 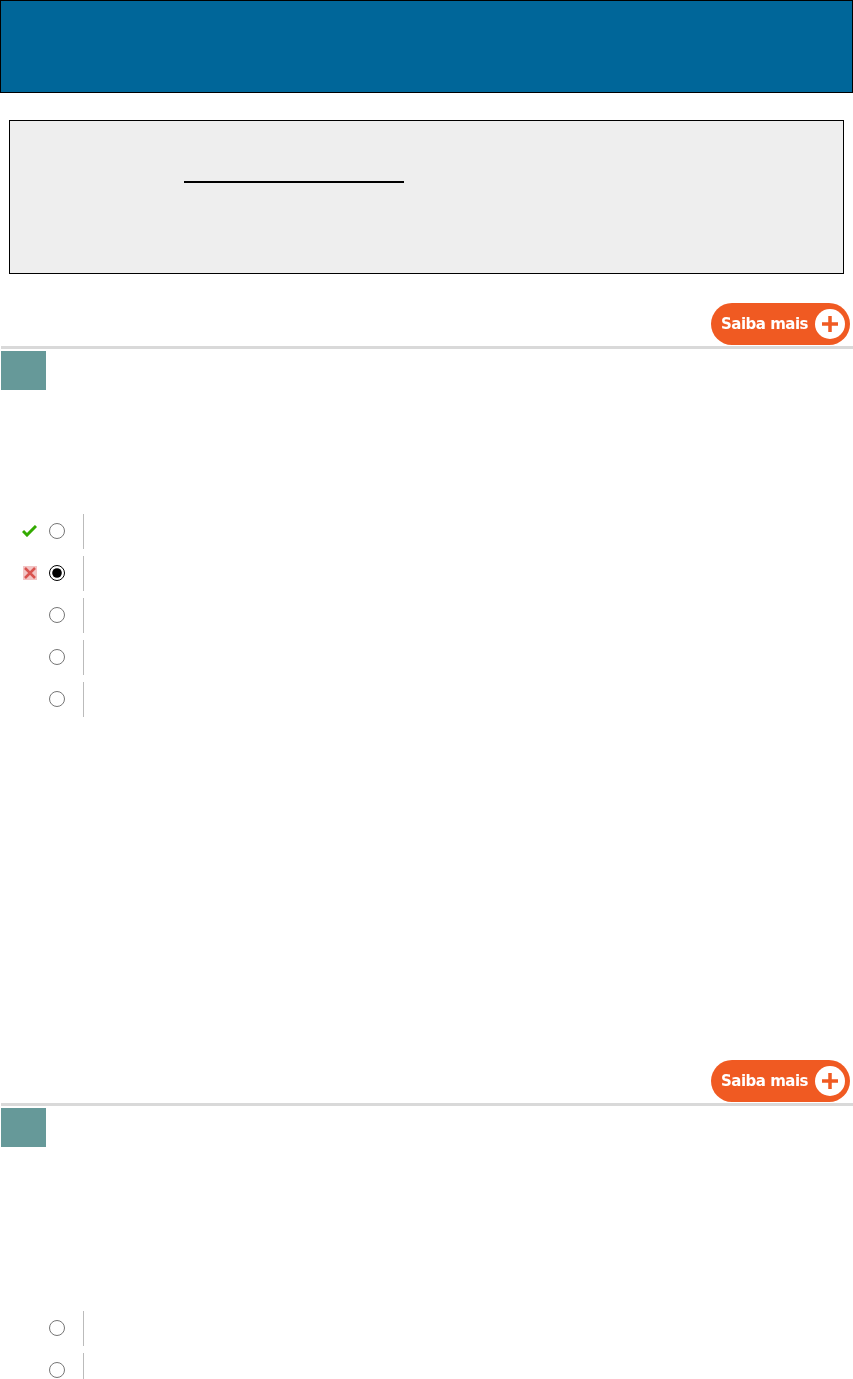 What do you see at coordinates (29, 531) in the screenshot?
I see `check-icon` at bounding box center [29, 531].